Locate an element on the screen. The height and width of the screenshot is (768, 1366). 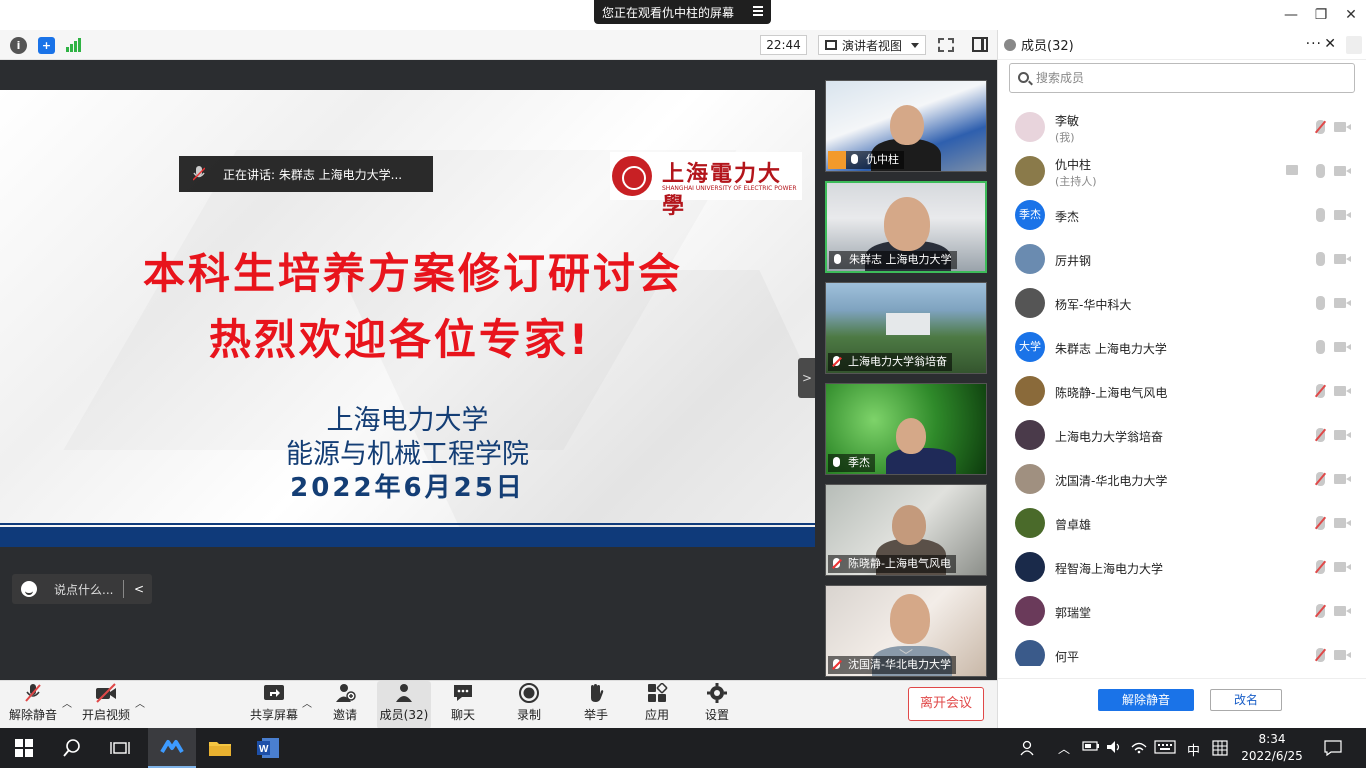
member-row: 仇中柱 (主持人) is located at coordinates (1182, 172).